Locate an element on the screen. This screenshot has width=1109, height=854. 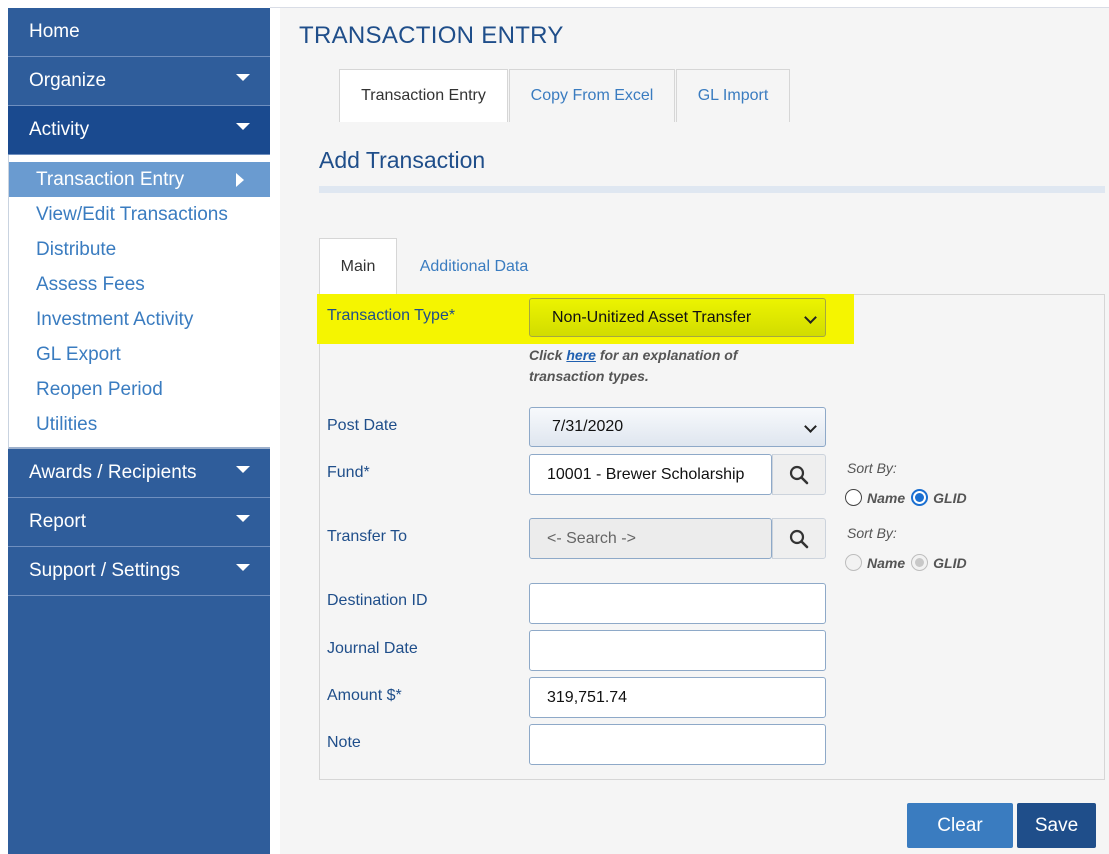
sidebar-item-reopen-period: Reopen Period is located at coordinates (139, 389).